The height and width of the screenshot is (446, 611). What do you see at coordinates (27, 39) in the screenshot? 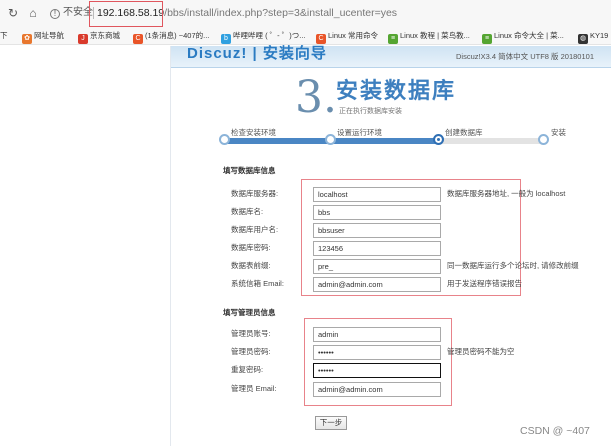
I see `paw-icon: ✿` at bounding box center [27, 39].